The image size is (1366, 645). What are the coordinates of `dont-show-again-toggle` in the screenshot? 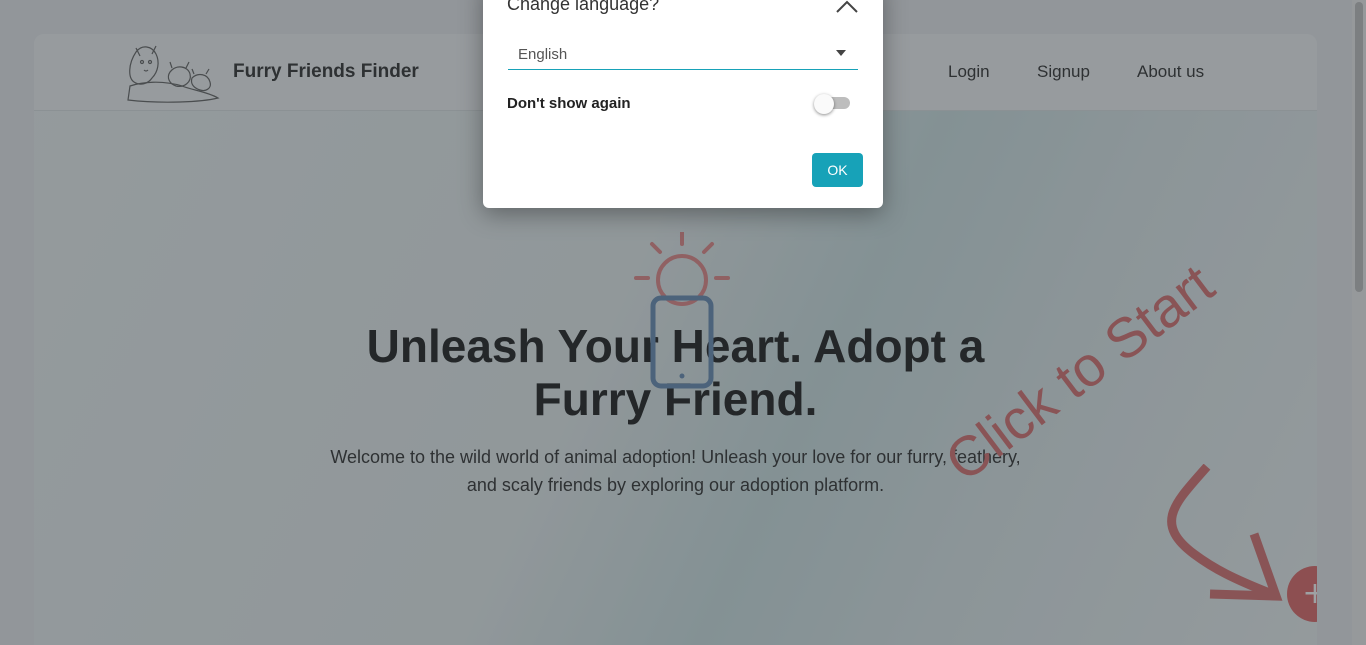 It's located at (832, 104).